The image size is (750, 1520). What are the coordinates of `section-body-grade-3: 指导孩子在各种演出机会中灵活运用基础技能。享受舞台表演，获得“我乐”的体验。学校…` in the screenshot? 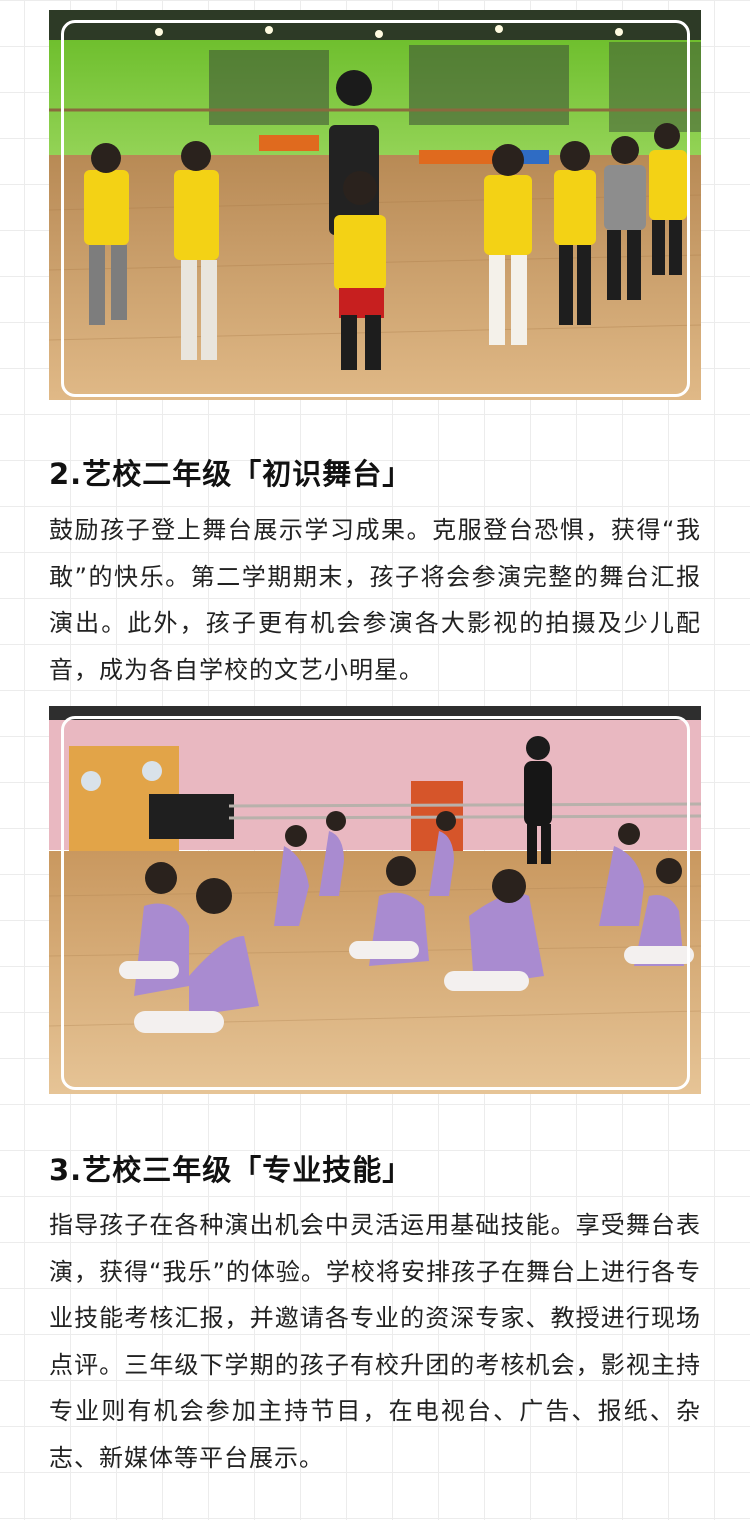 It's located at (375, 1341).